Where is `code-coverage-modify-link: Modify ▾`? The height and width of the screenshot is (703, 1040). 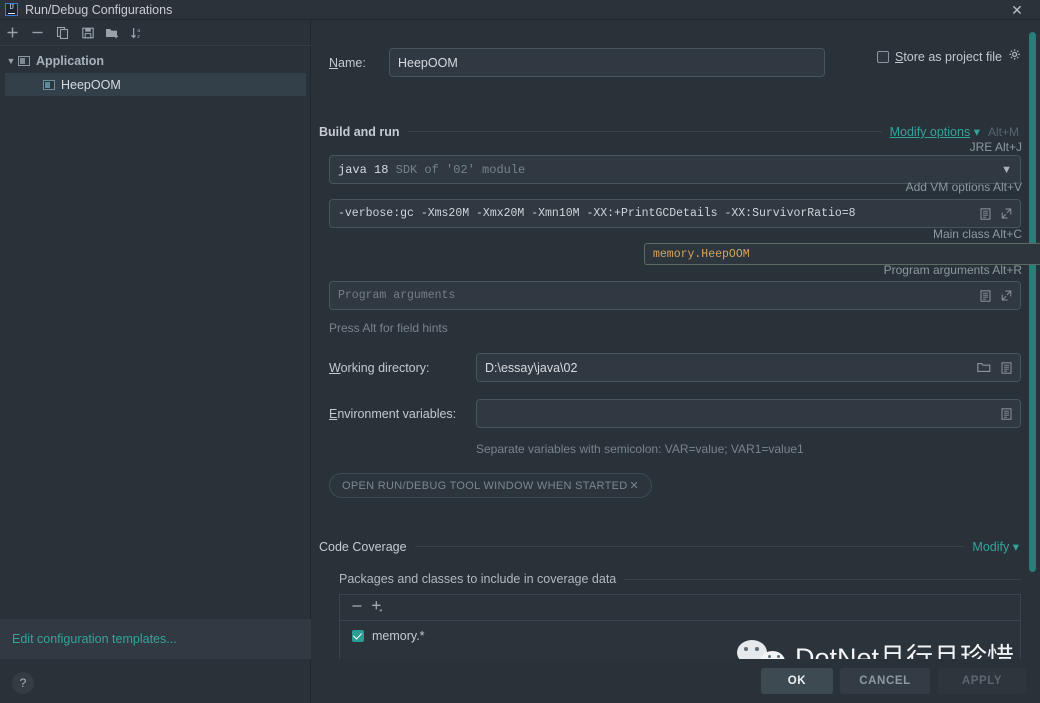 code-coverage-modify-link: Modify ▾ is located at coordinates (995, 546).